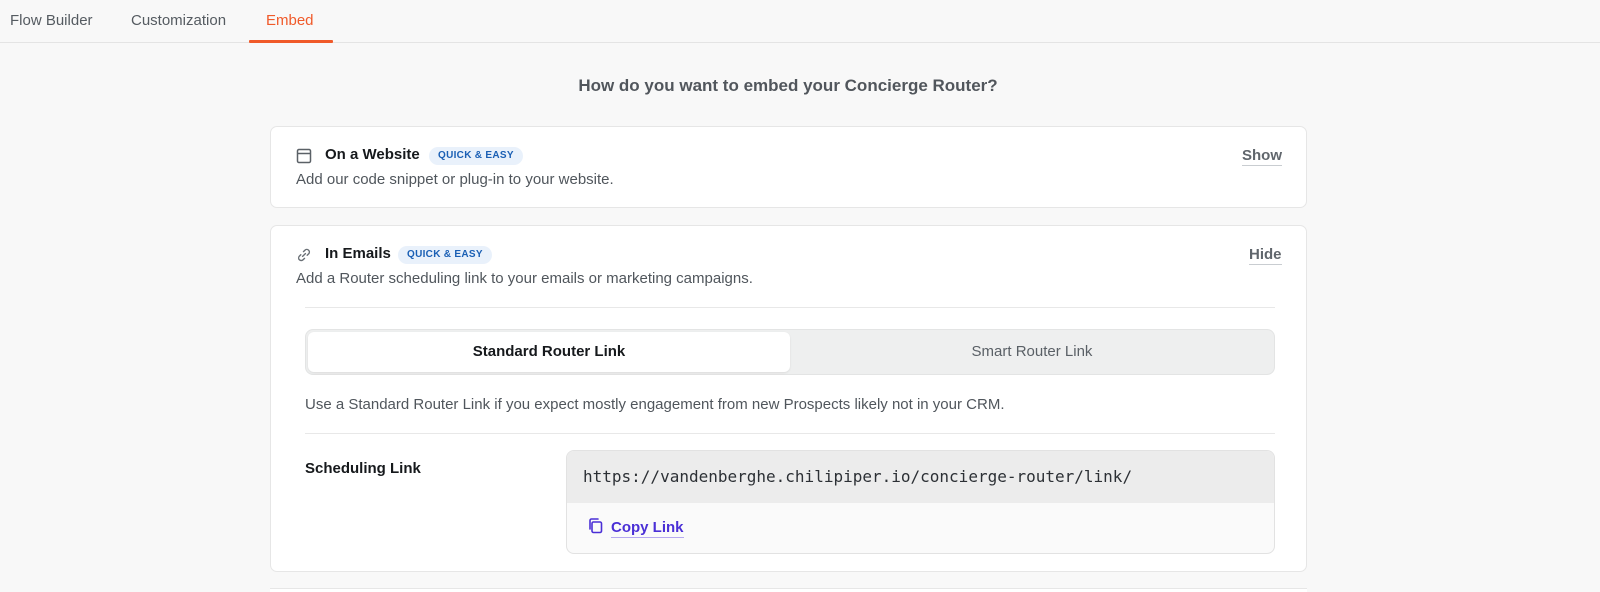 This screenshot has height=592, width=1600. What do you see at coordinates (549, 352) in the screenshot?
I see `standard-router-link-option: Standard Router Link` at bounding box center [549, 352].